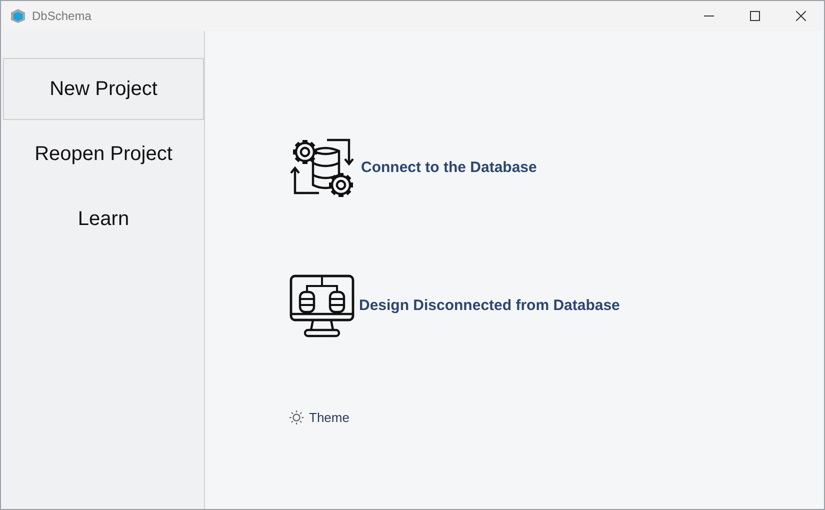 Image resolution: width=825 pixels, height=510 pixels. Describe the element at coordinates (556, 168) in the screenshot. I see `action-link: Connect to the Database` at that location.